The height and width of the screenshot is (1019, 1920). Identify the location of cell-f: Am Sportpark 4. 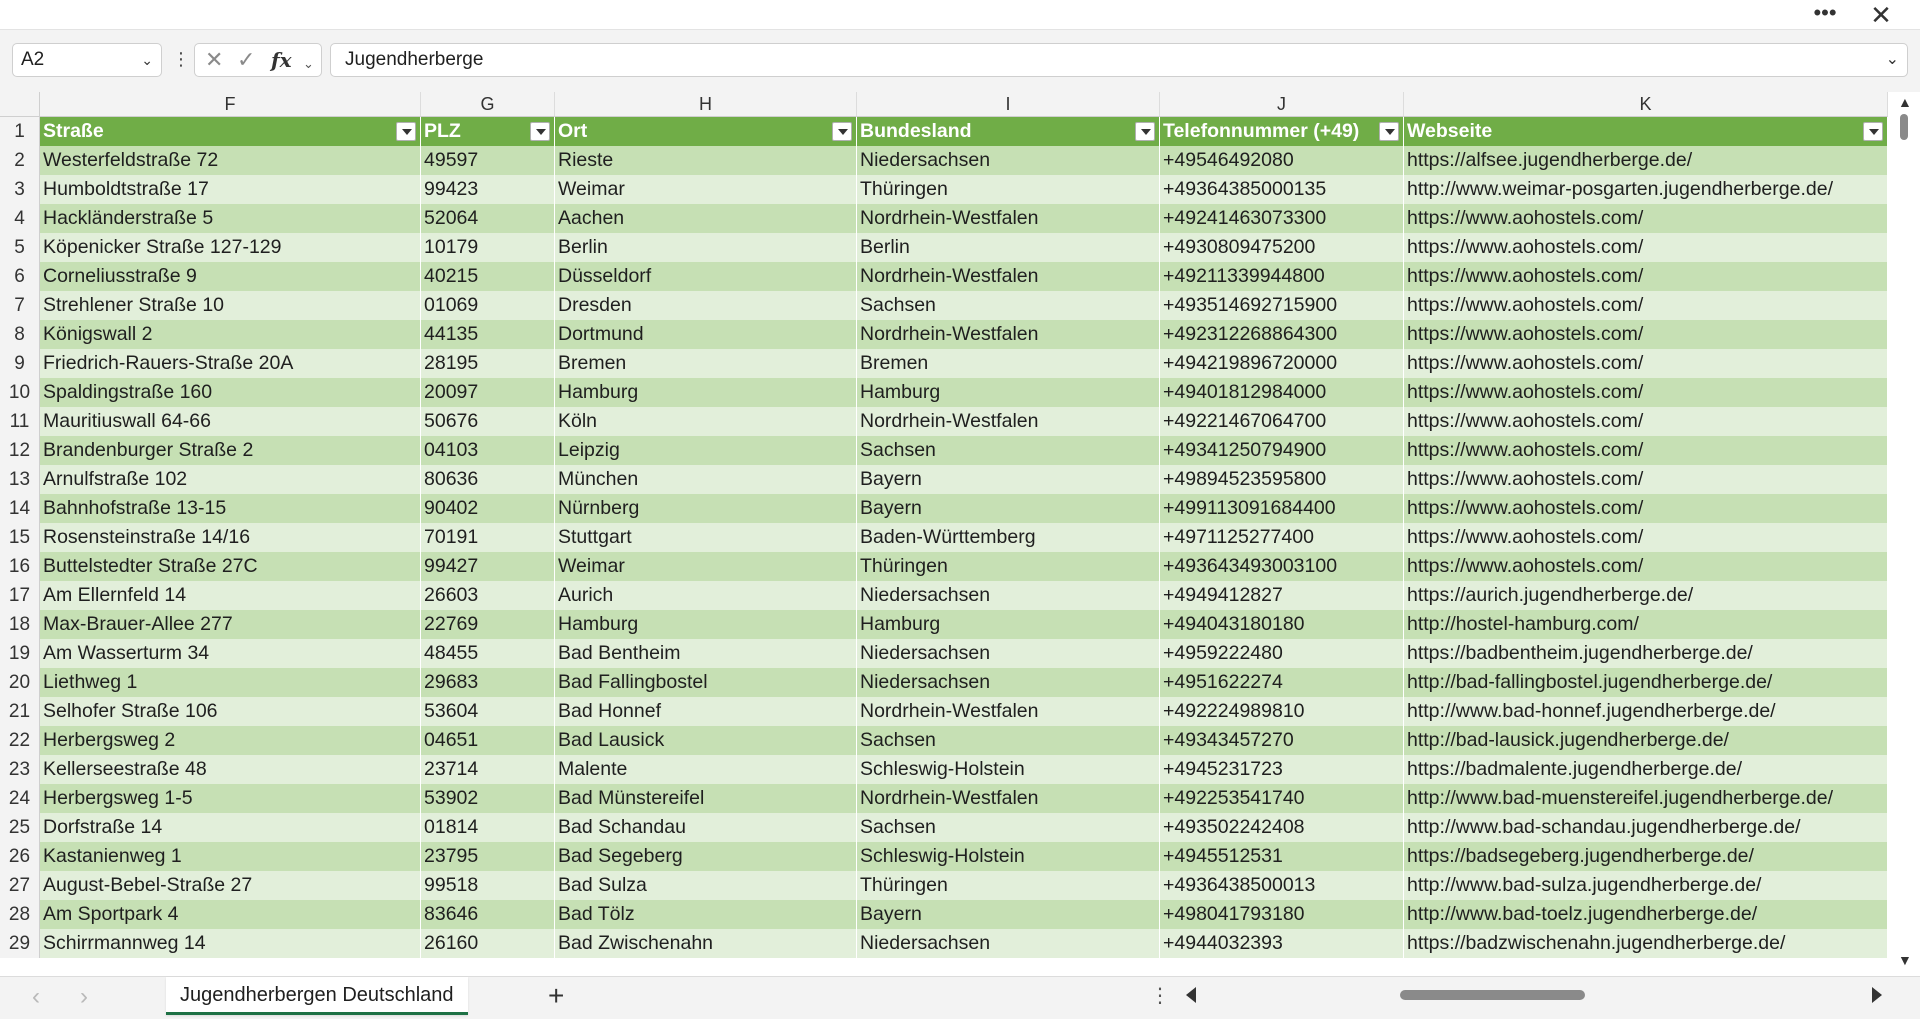
(230, 914).